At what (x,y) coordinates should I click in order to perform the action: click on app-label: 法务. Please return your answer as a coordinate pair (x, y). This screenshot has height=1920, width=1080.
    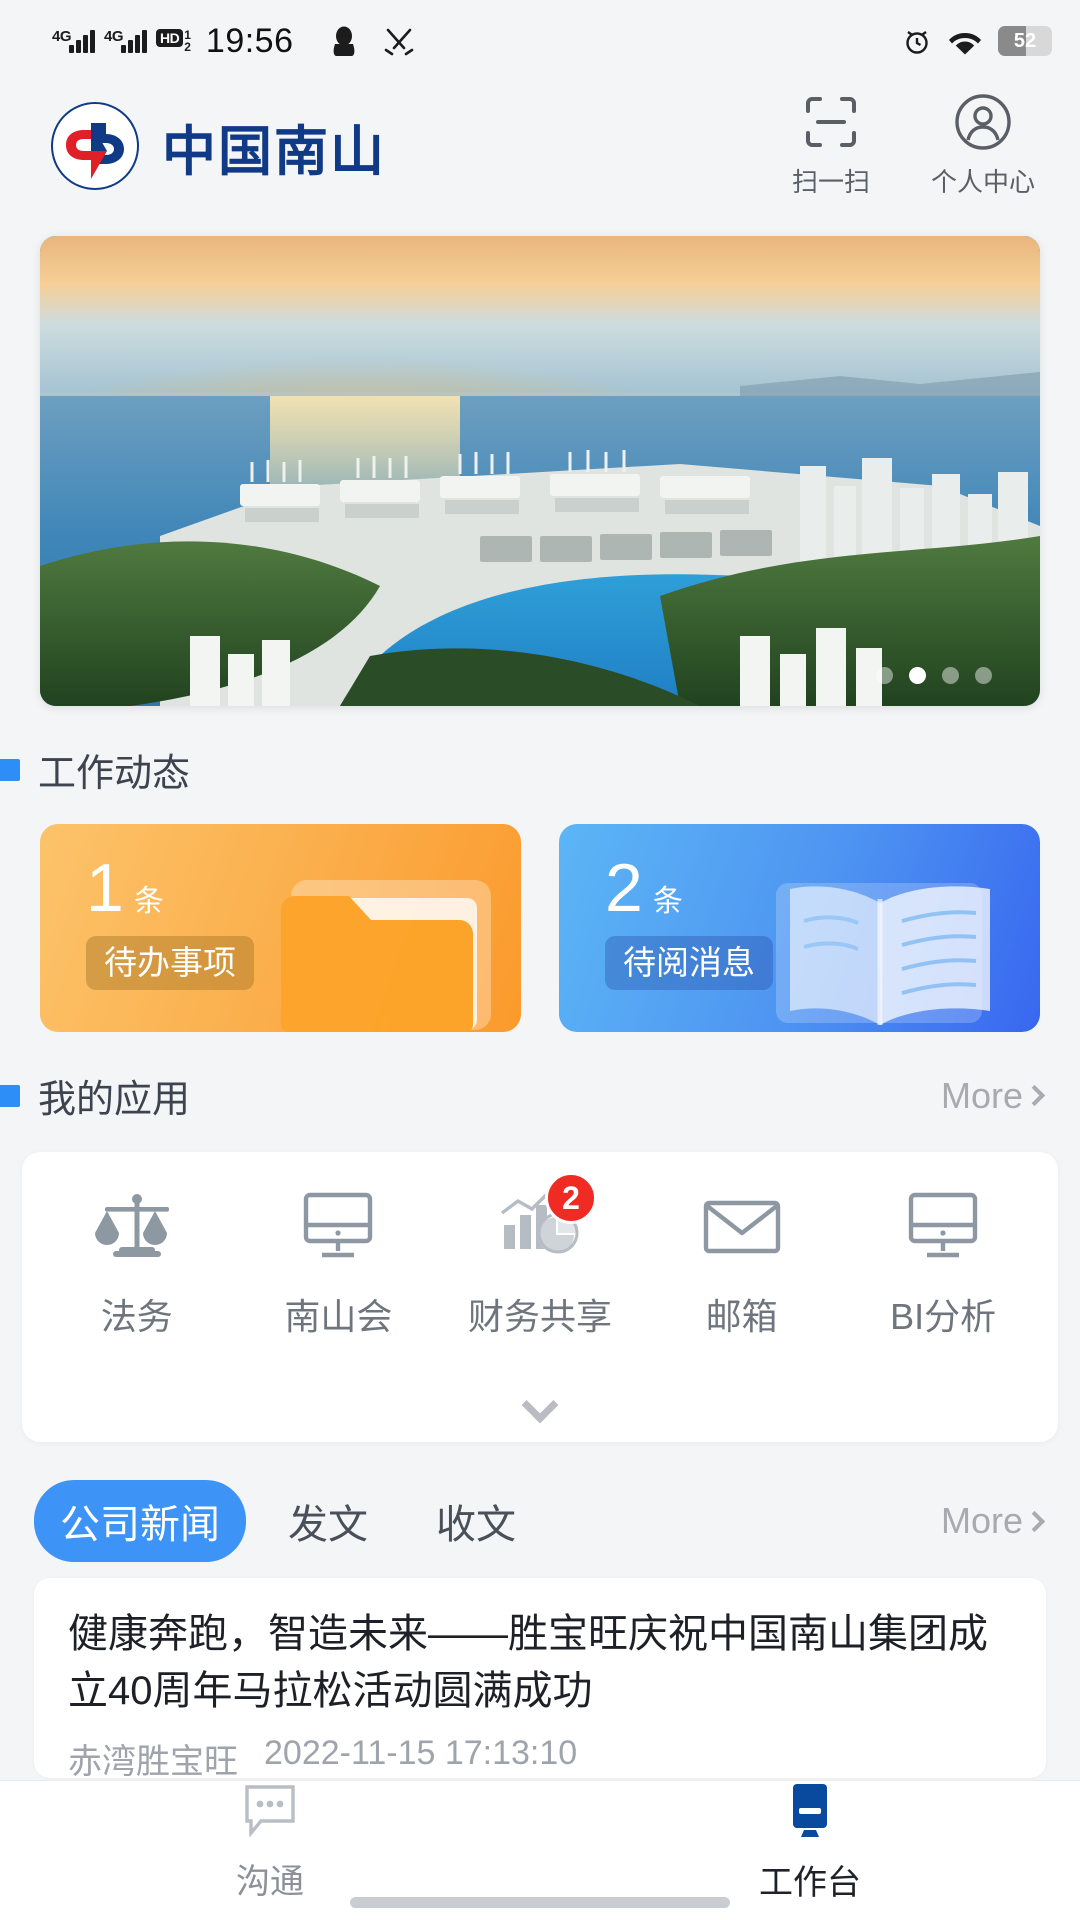
    Looking at the image, I should click on (136, 1316).